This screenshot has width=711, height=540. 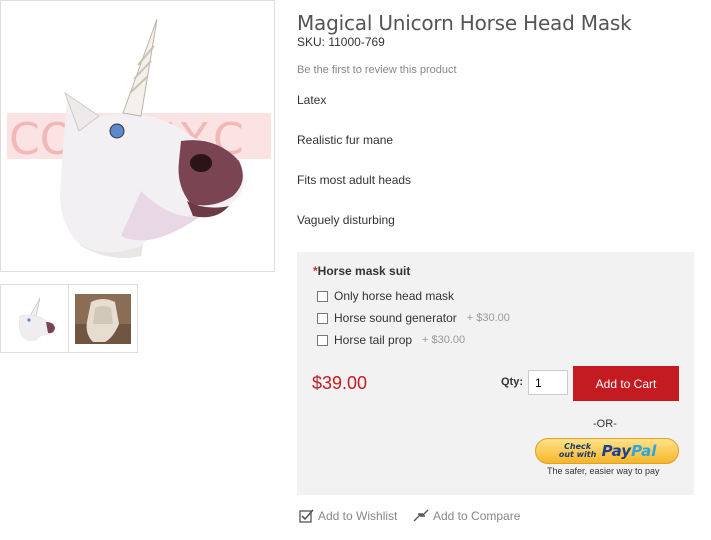 What do you see at coordinates (577, 450) in the screenshot?
I see `paypal-checkout-text: Check out with` at bounding box center [577, 450].